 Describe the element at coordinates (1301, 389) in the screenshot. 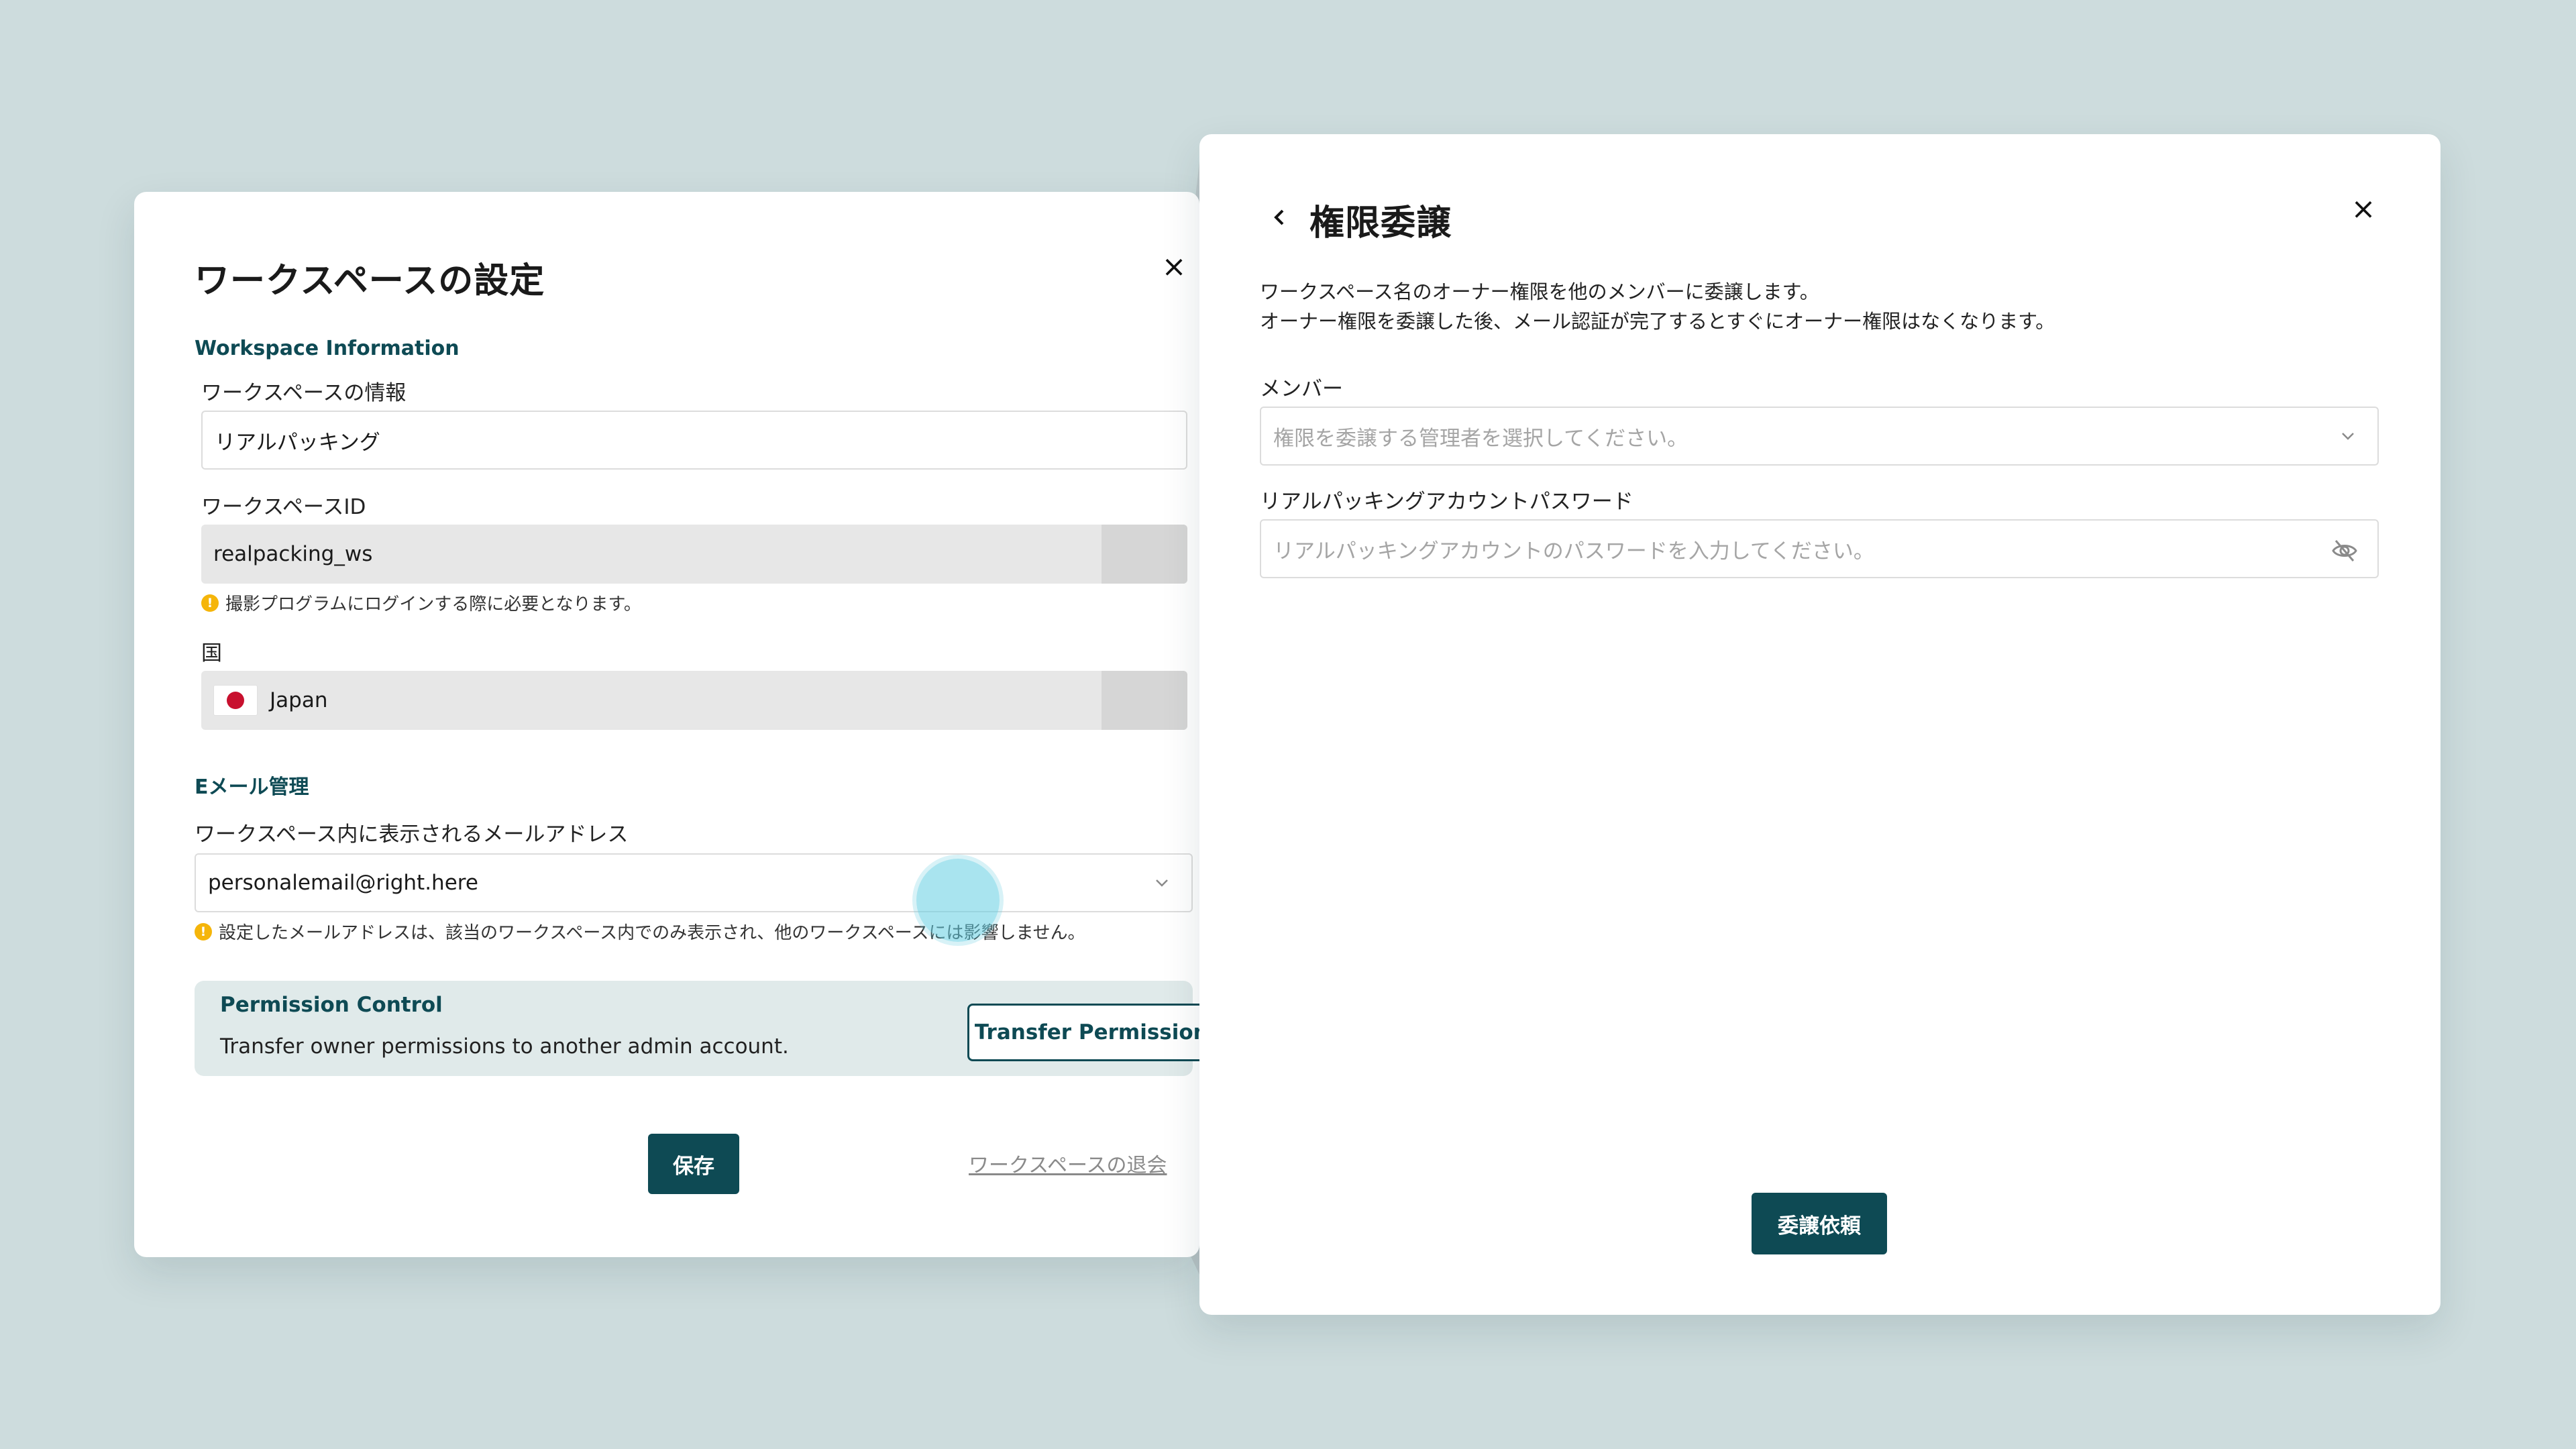

I see `member-label: メンバー` at that location.